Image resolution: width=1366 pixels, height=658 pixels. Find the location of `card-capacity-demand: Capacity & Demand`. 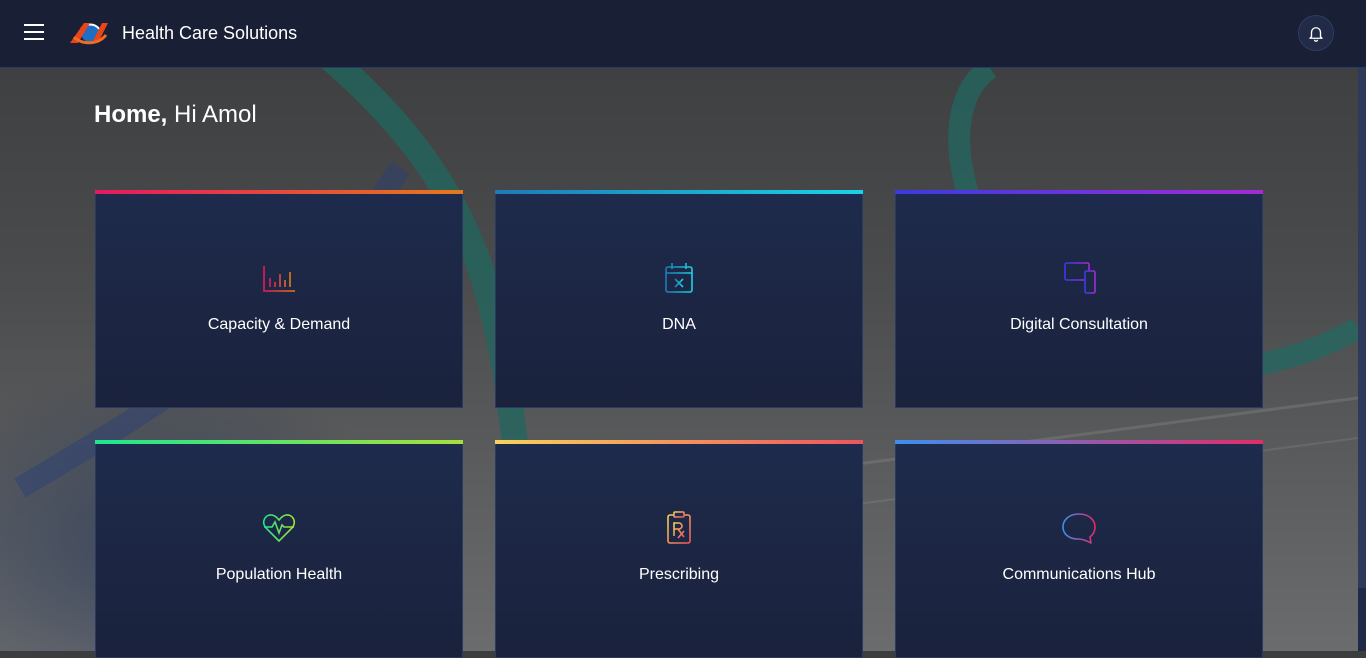

card-capacity-demand: Capacity & Demand is located at coordinates (279, 299).